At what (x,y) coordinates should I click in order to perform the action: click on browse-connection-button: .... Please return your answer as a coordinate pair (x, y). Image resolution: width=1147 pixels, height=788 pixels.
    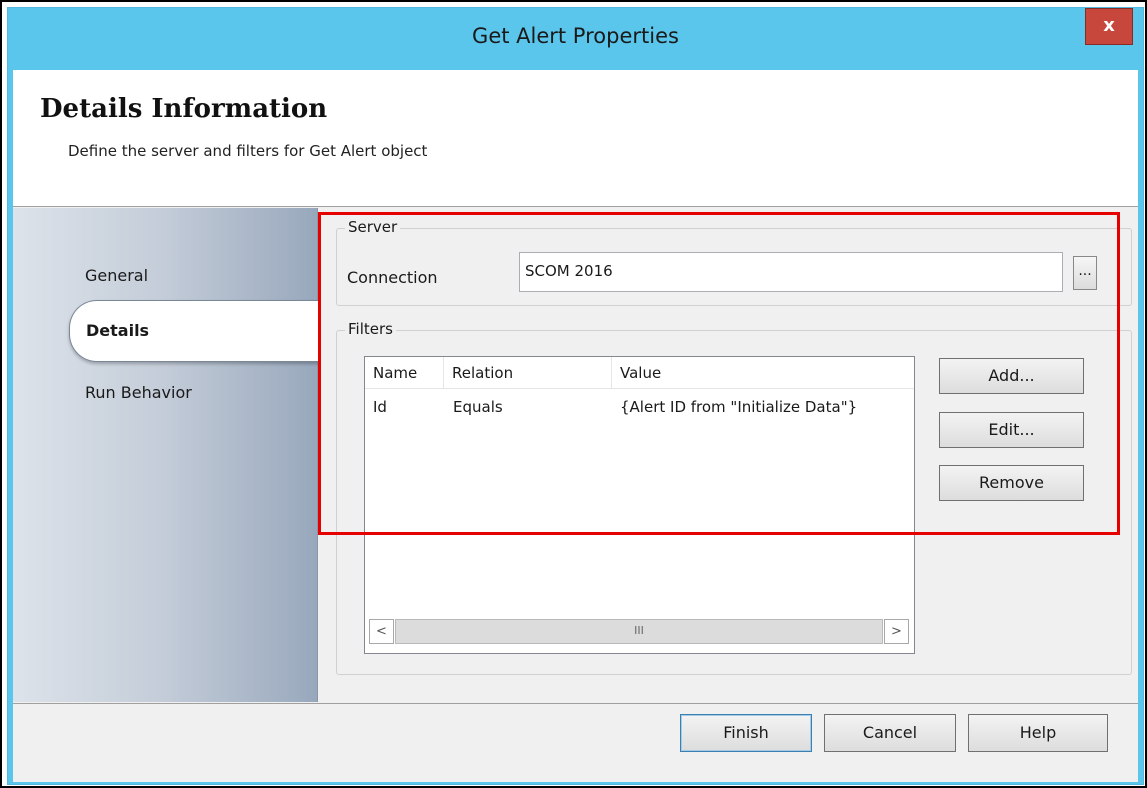
    Looking at the image, I should click on (1085, 273).